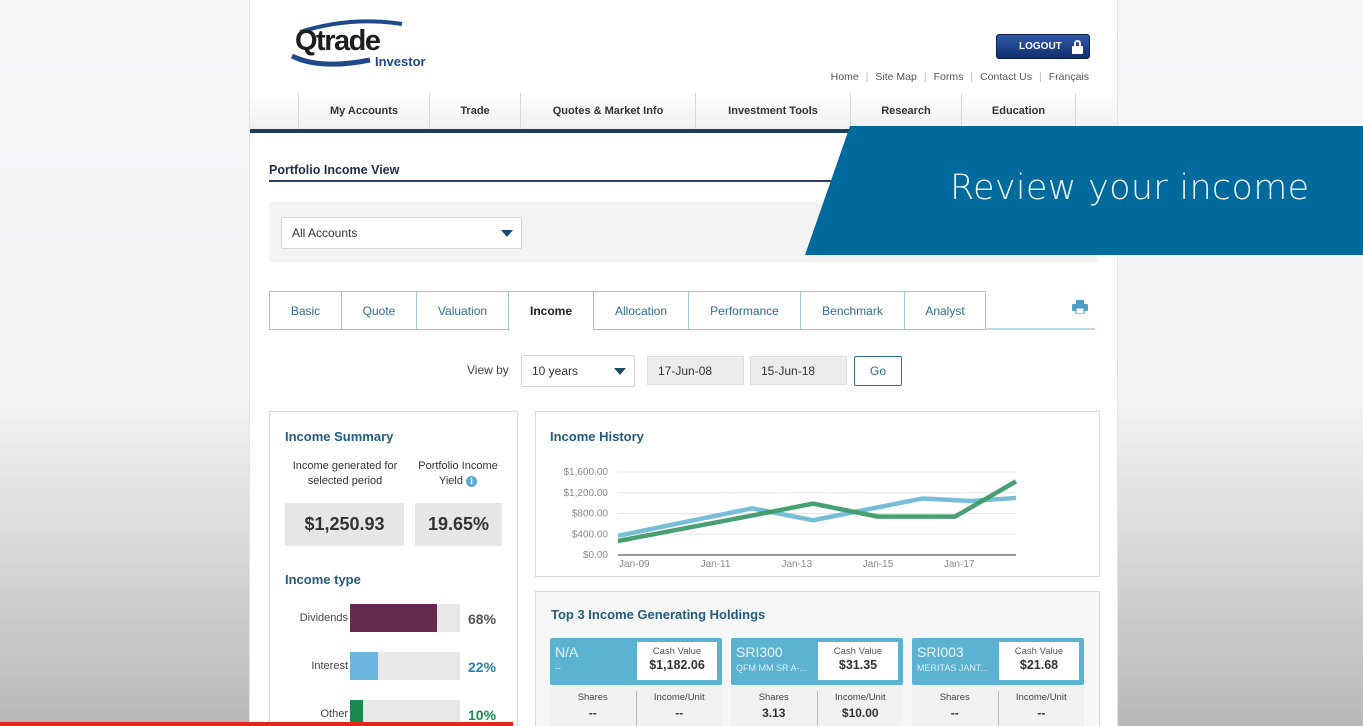 The image size is (1363, 726). Describe the element at coordinates (474, 111) in the screenshot. I see `nav-trade: Trade` at that location.